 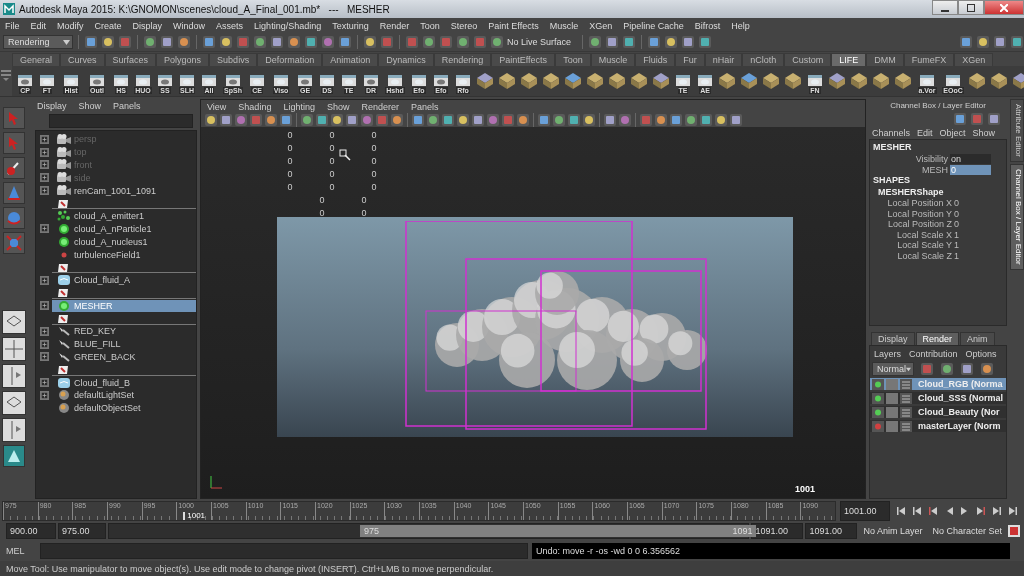 I want to click on panel-menu-item: Display, so click(x=52, y=105).